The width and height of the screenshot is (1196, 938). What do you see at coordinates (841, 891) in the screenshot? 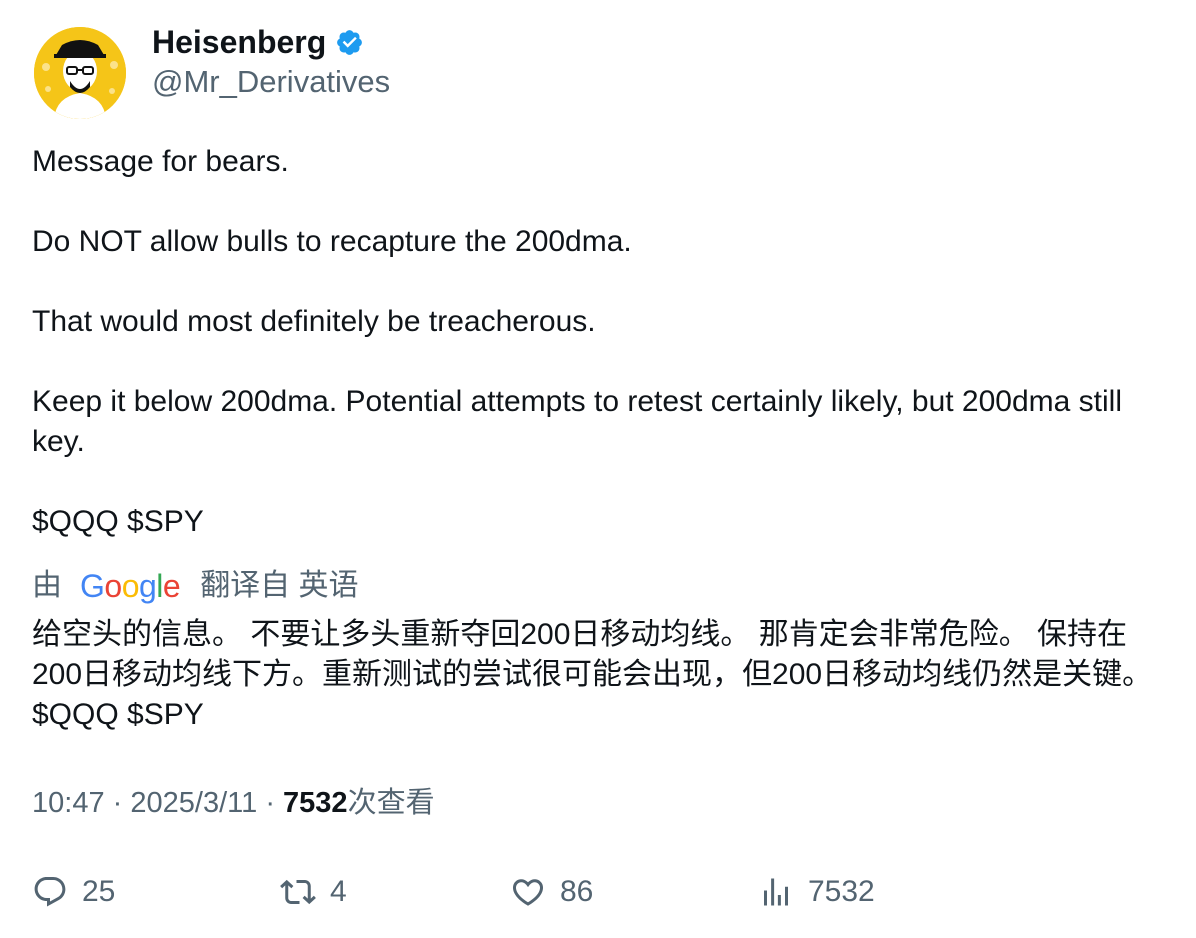
I see `views-action-count: 7532` at bounding box center [841, 891].